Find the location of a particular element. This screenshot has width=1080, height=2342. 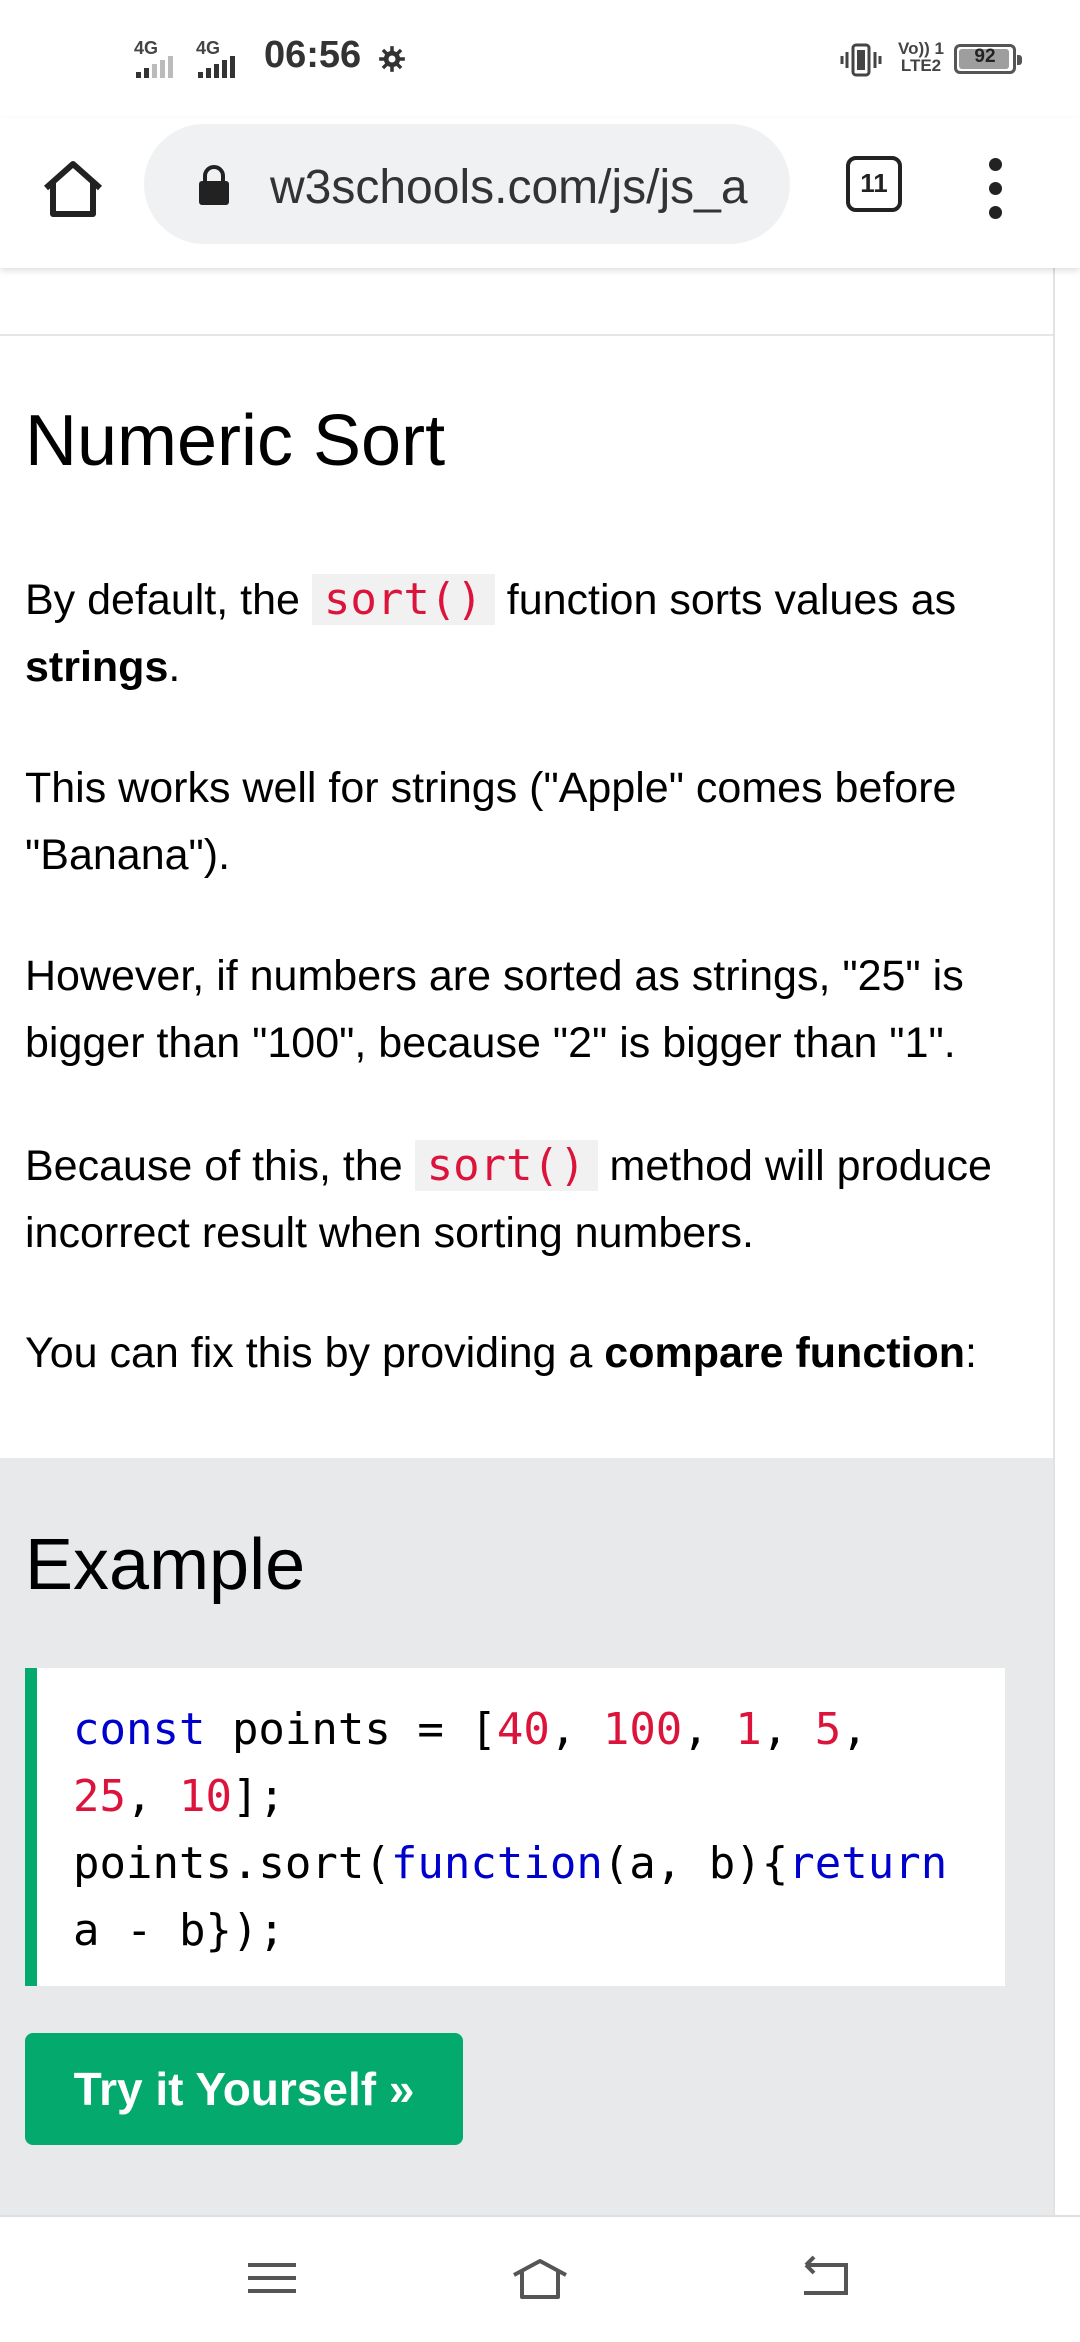

code-keyword: function is located at coordinates (496, 1863).